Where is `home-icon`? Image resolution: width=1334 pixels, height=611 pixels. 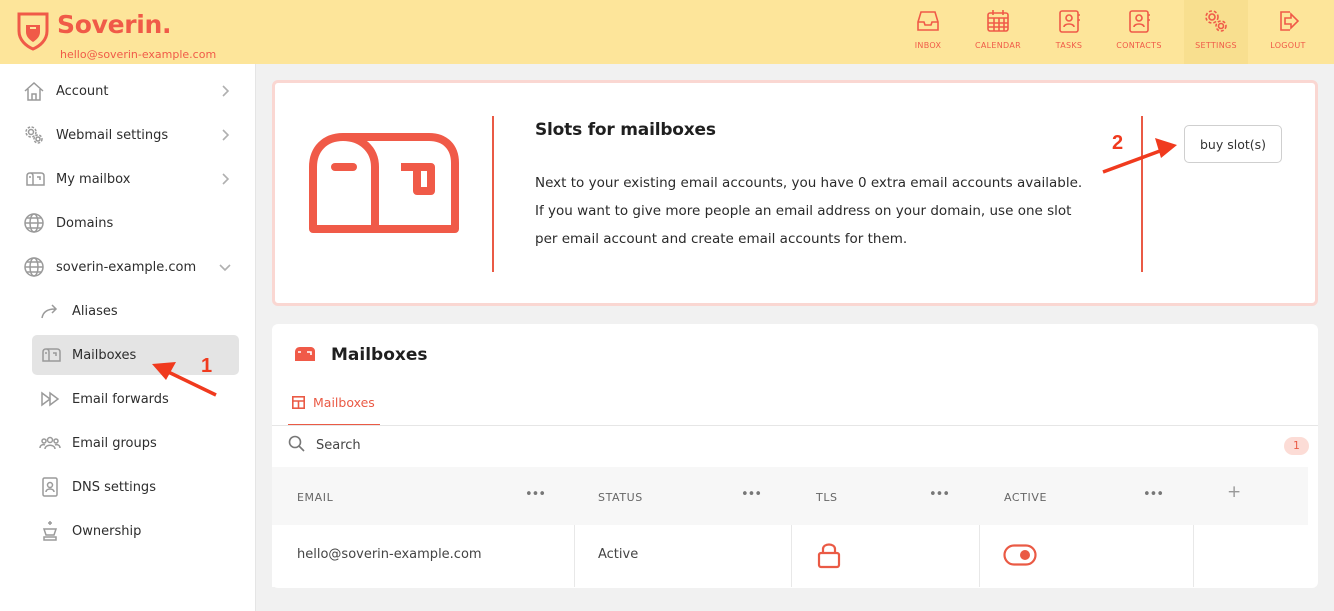 home-icon is located at coordinates (34, 91).